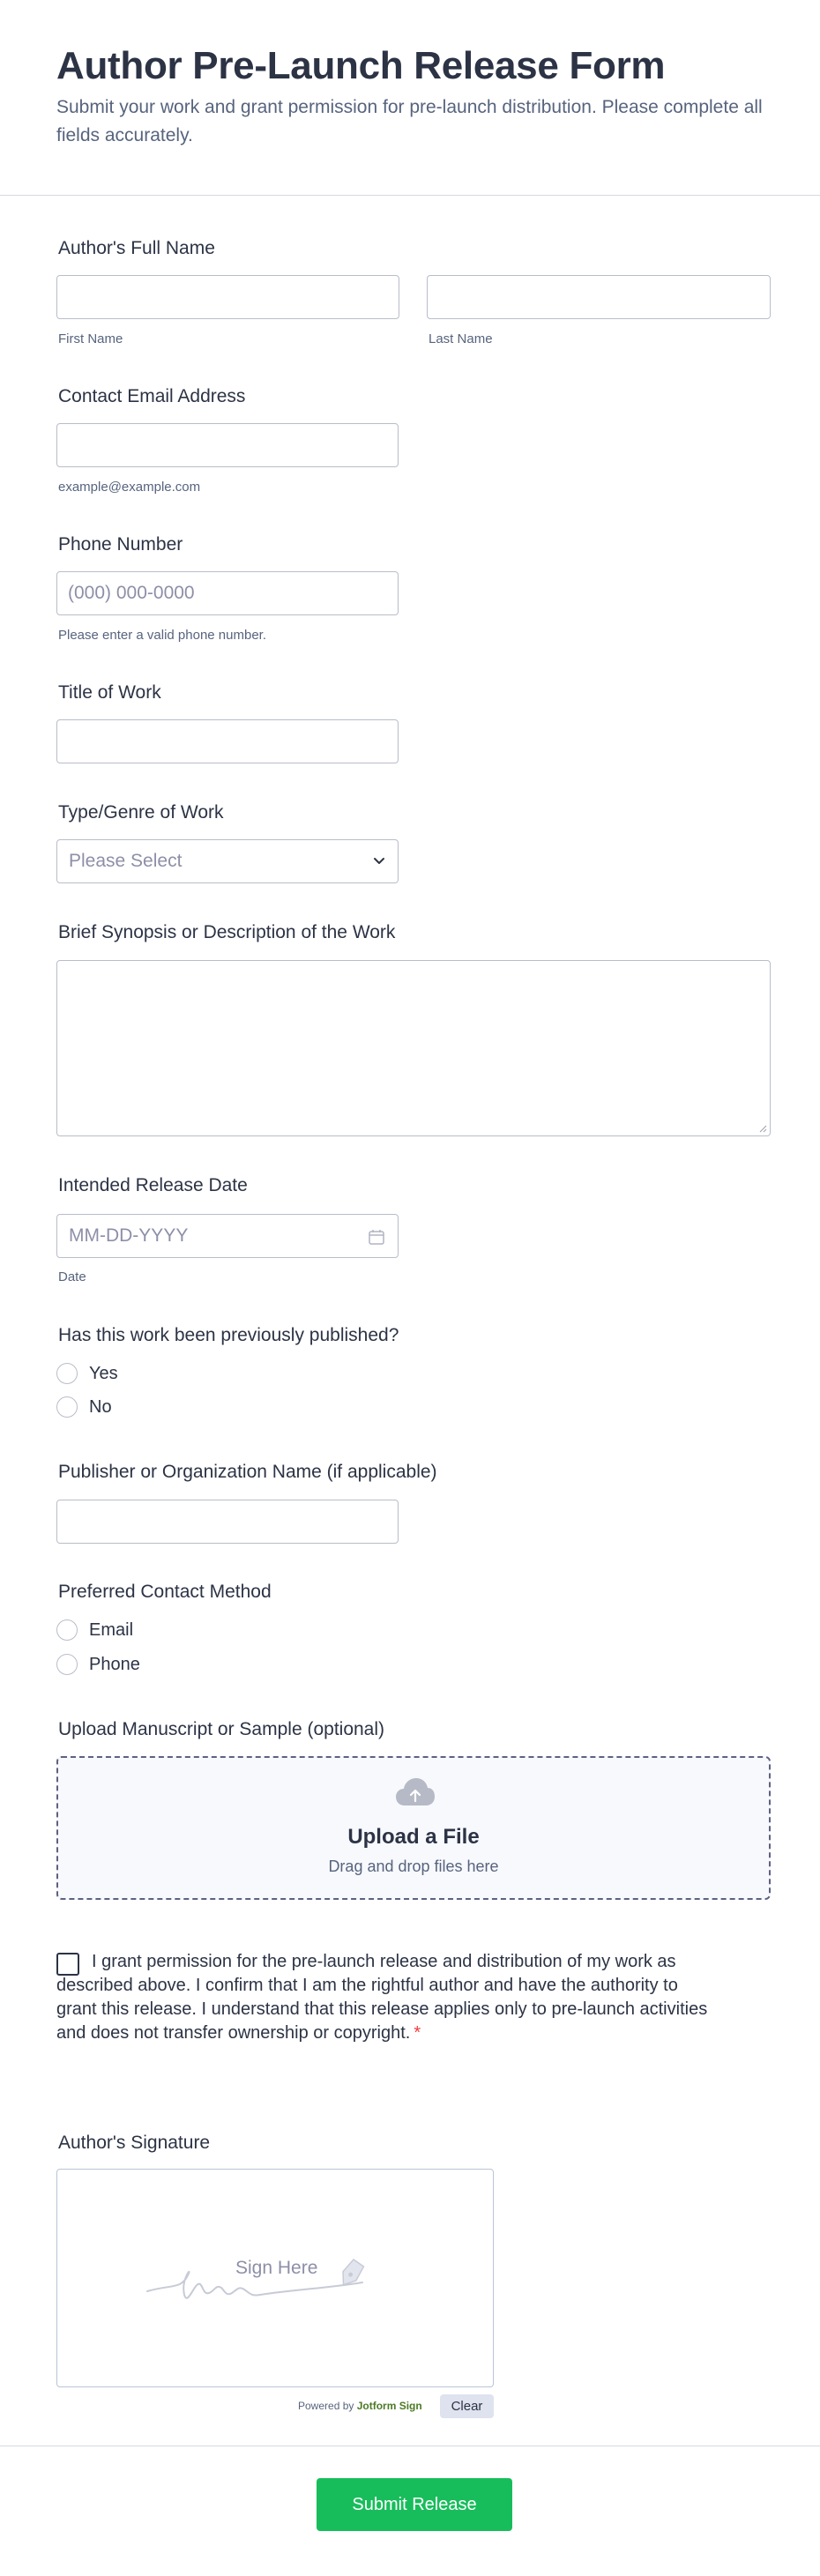 This screenshot has height=2576, width=820. Describe the element at coordinates (141, 812) in the screenshot. I see `genre-label: Type/Genre of Work` at that location.